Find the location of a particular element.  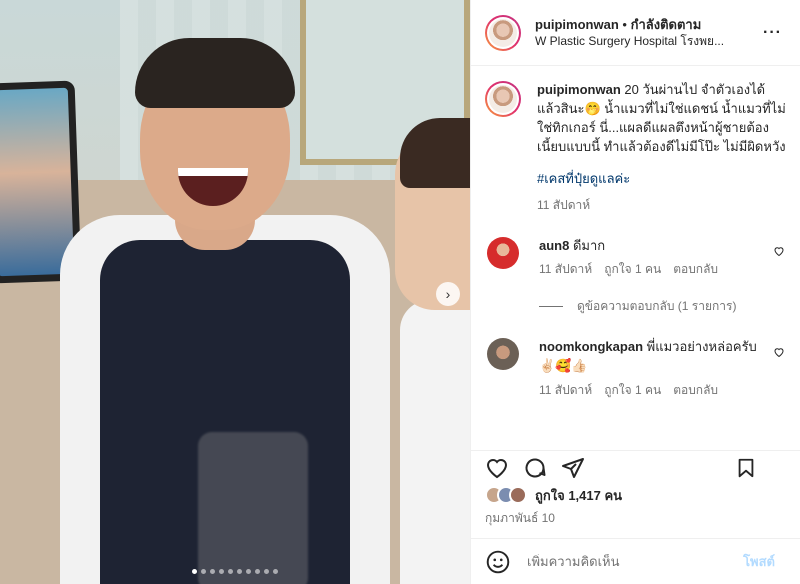

likes-row: ถูกใจ 1,417 คน is located at coordinates (636, 495).